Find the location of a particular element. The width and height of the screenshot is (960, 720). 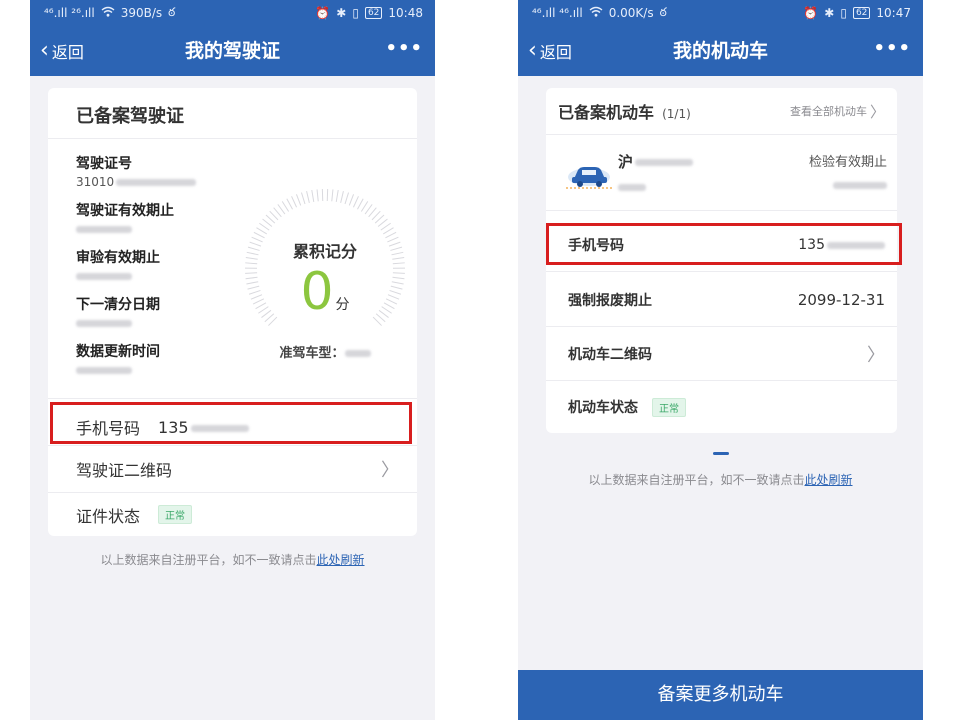

scrap-deadline-label: 强制报废期止 is located at coordinates (610, 301).